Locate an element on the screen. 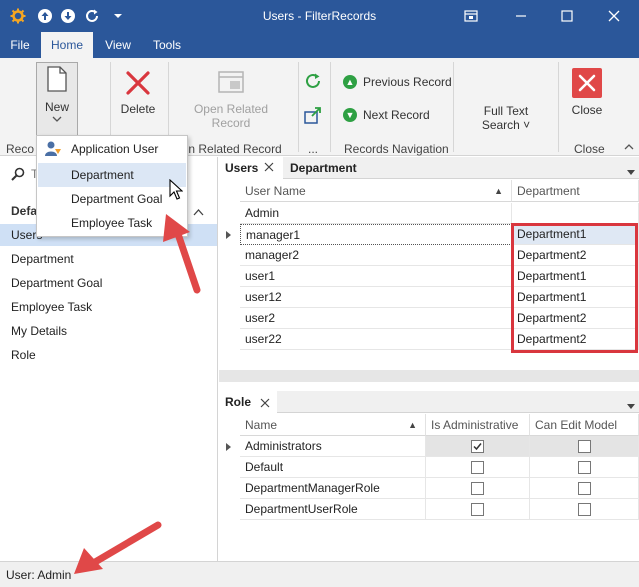 Image resolution: width=639 pixels, height=587 pixels. tab-view: View is located at coordinates (118, 45).